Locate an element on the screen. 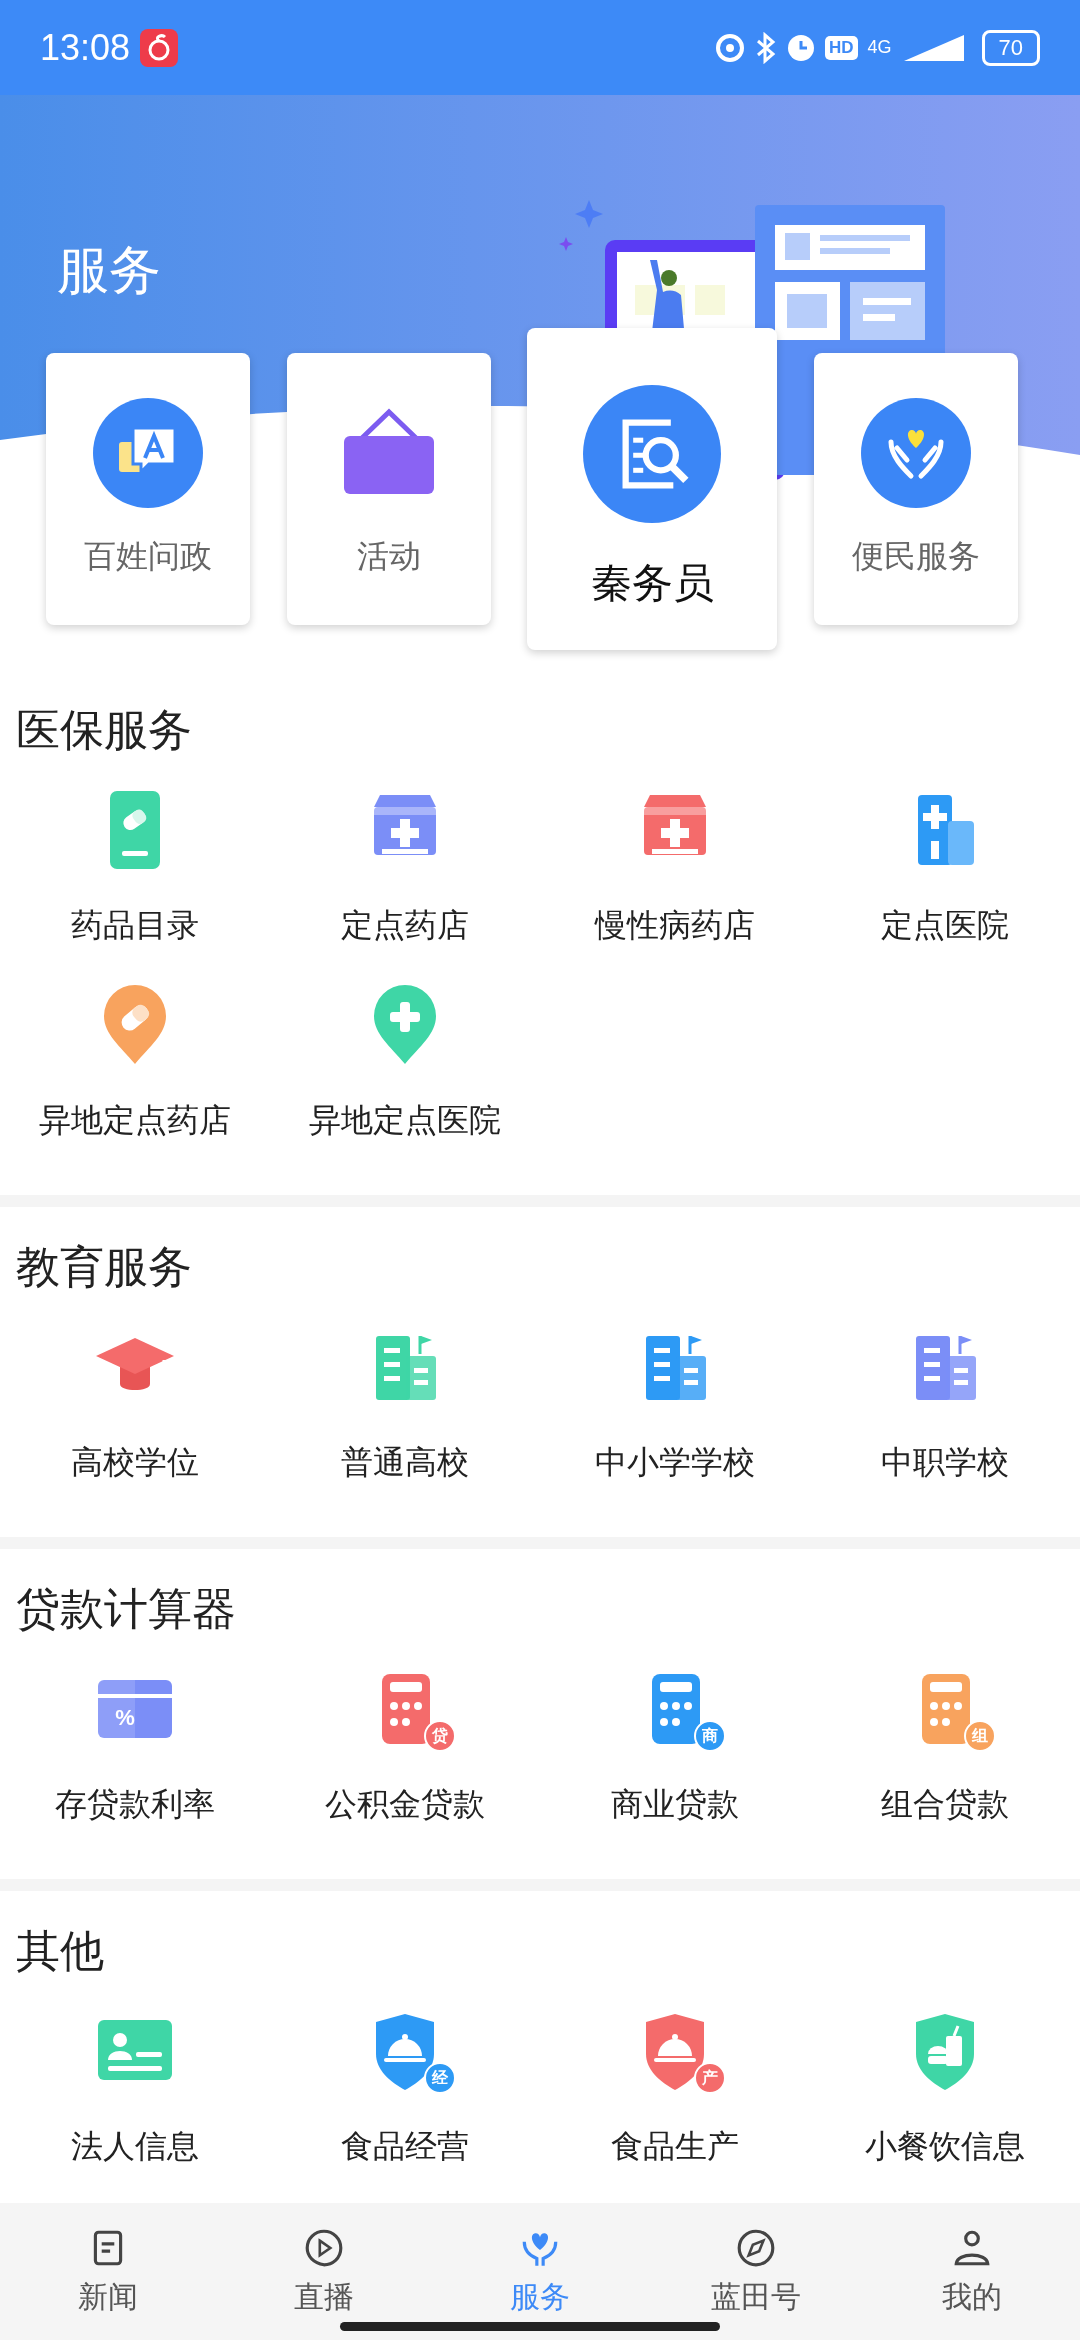 Image resolution: width=1080 pixels, height=2340 pixels. section-title: 贷款计算器 is located at coordinates (126, 1609).